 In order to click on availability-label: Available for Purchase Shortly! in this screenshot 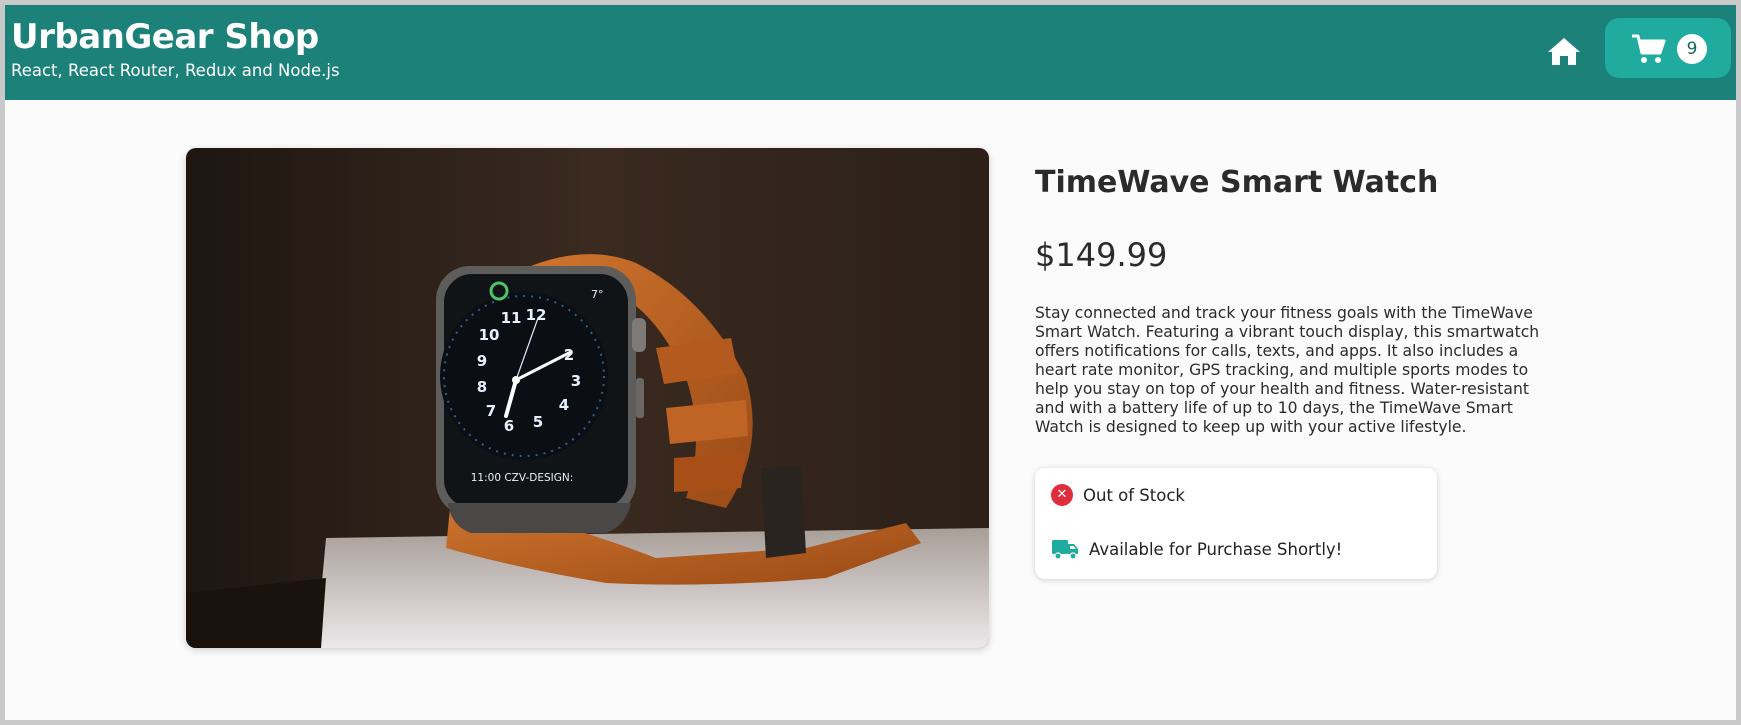, I will do `click(1216, 549)`.